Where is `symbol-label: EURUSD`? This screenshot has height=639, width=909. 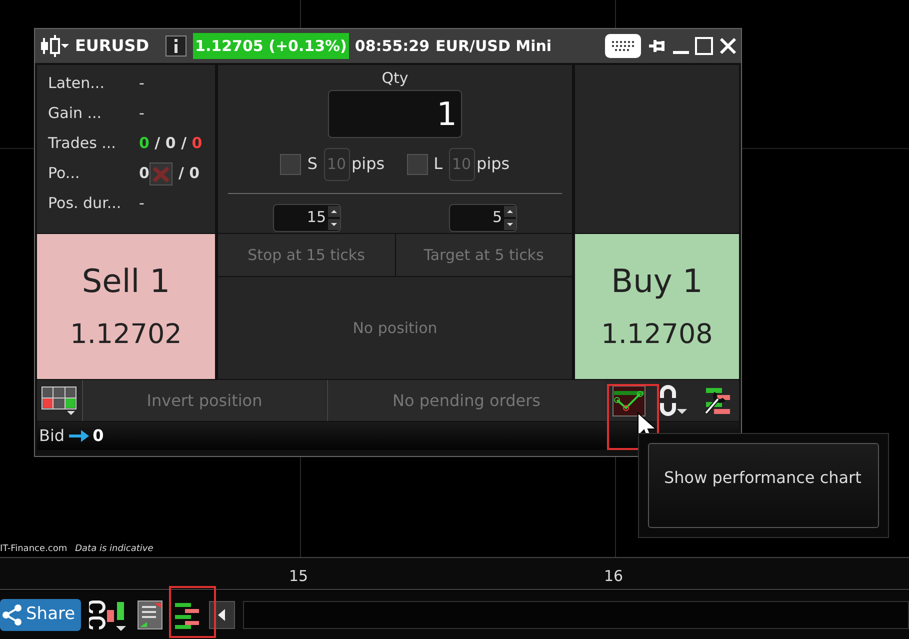
symbol-label: EURUSD is located at coordinates (112, 46).